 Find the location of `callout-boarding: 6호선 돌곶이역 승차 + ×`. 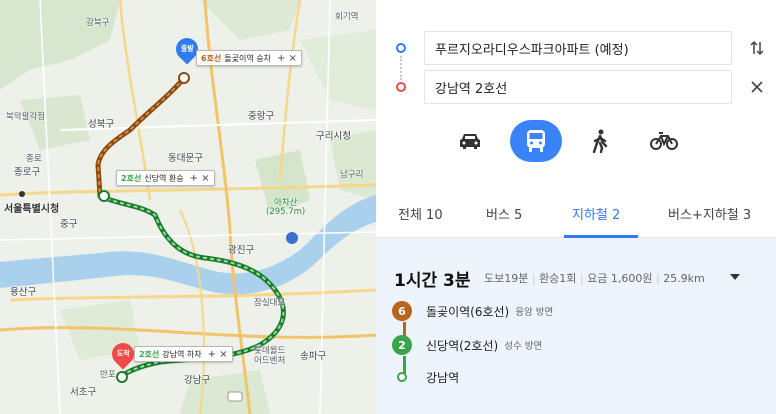

callout-boarding: 6호선 돌곶이역 승차 + × is located at coordinates (249, 58).